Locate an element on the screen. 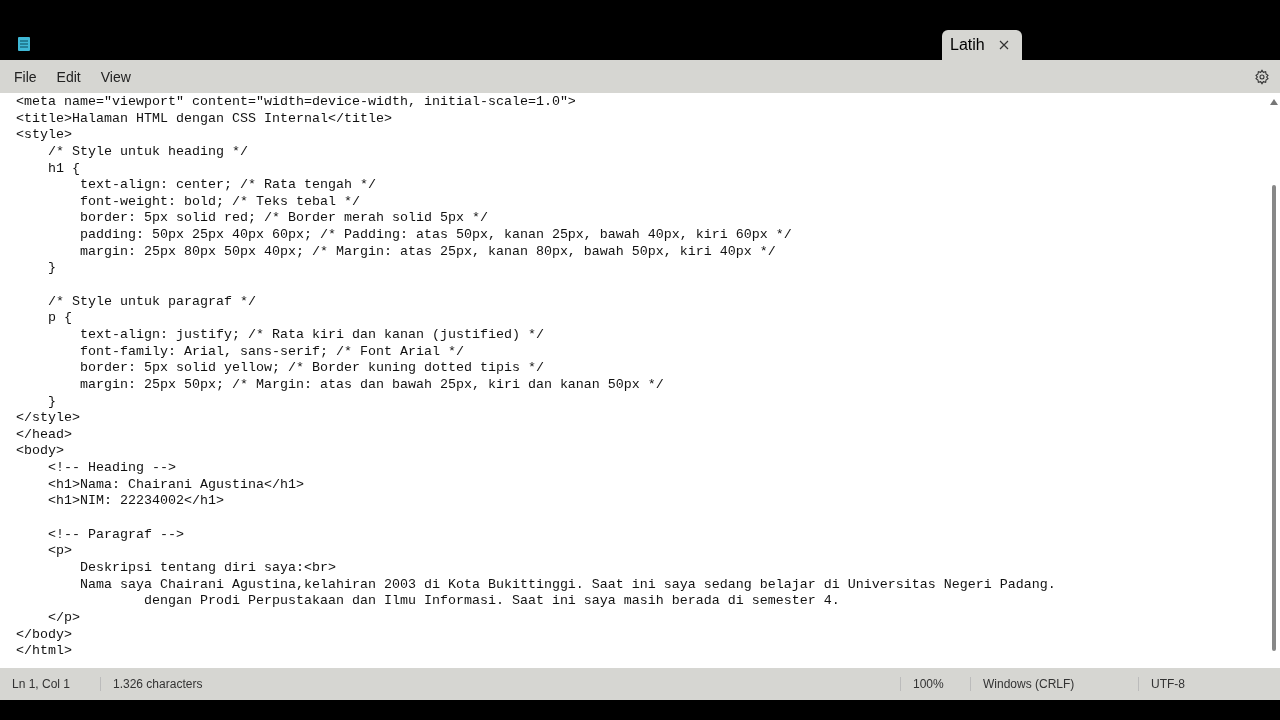 This screenshot has width=1280, height=720. code-line: <h1>NIM: 22234002</h1> is located at coordinates (136, 501).